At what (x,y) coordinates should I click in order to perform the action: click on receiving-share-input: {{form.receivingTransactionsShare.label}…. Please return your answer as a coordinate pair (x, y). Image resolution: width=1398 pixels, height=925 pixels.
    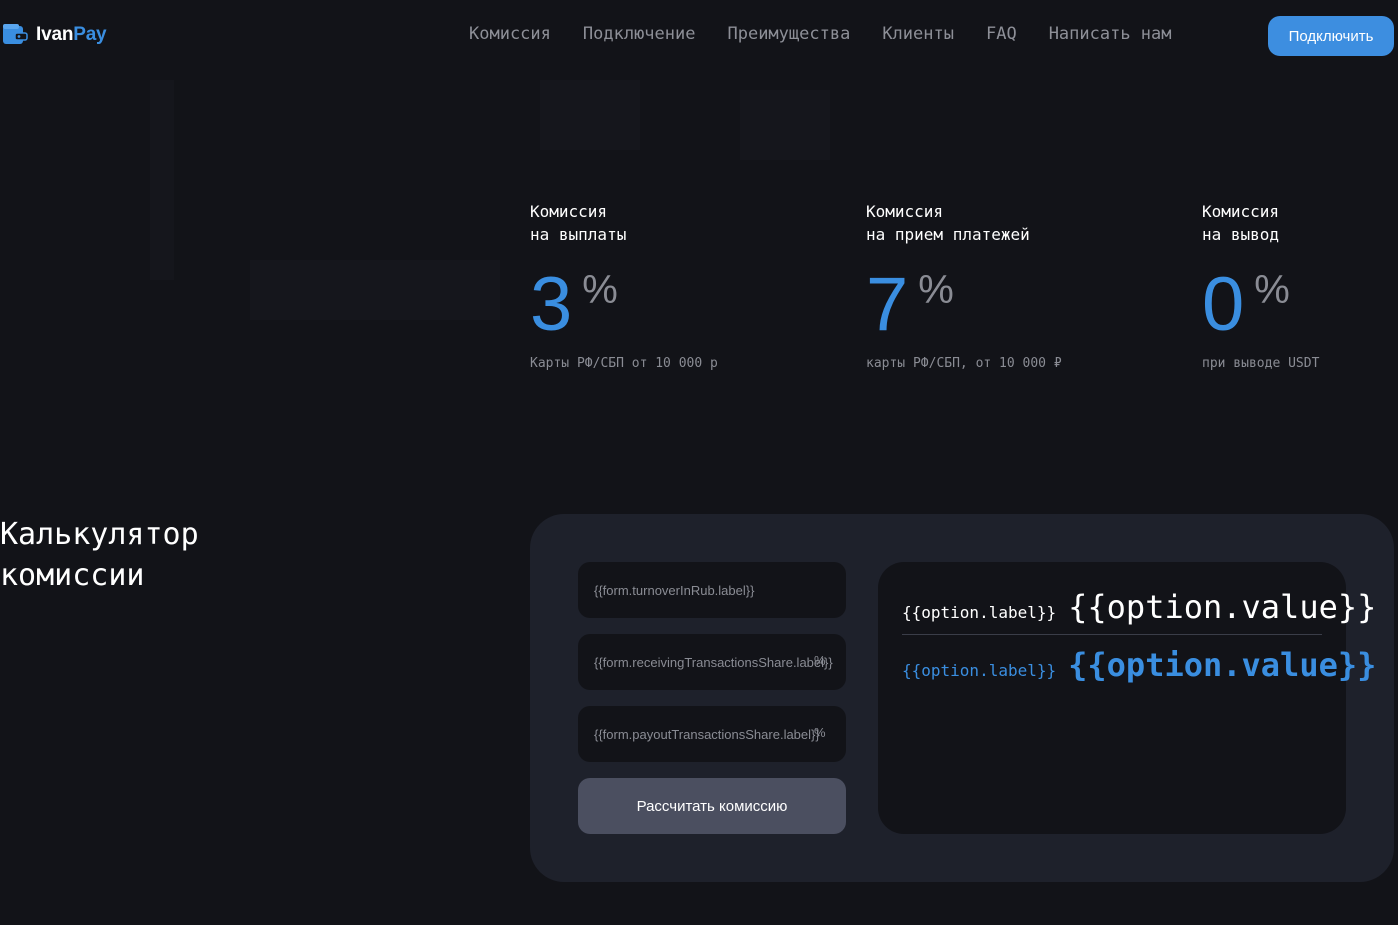
    Looking at the image, I should click on (712, 662).